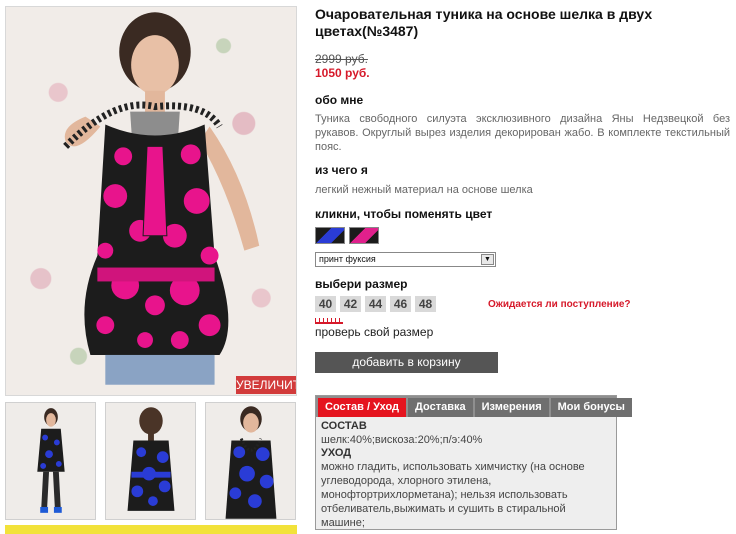 This screenshot has width=736, height=534. Describe the element at coordinates (374, 332) in the screenshot. I see `size-check-label: проверь свой размер` at that location.